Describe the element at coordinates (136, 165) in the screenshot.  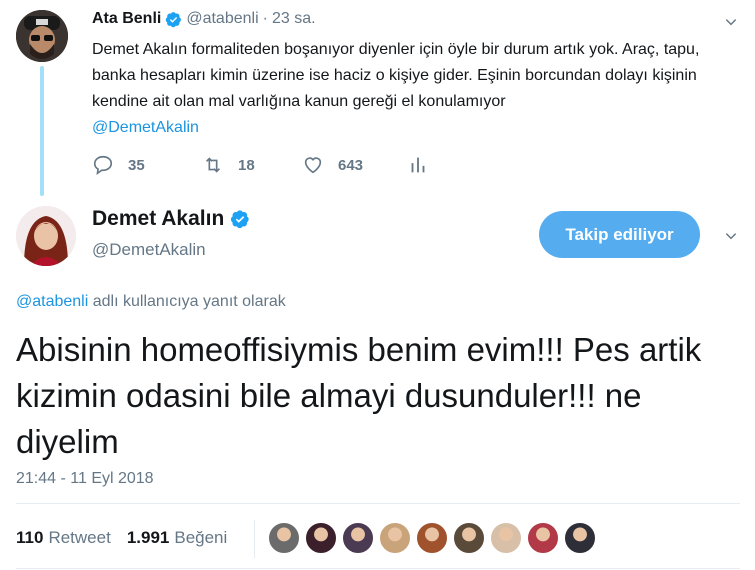
I see `reply-count: 35` at that location.